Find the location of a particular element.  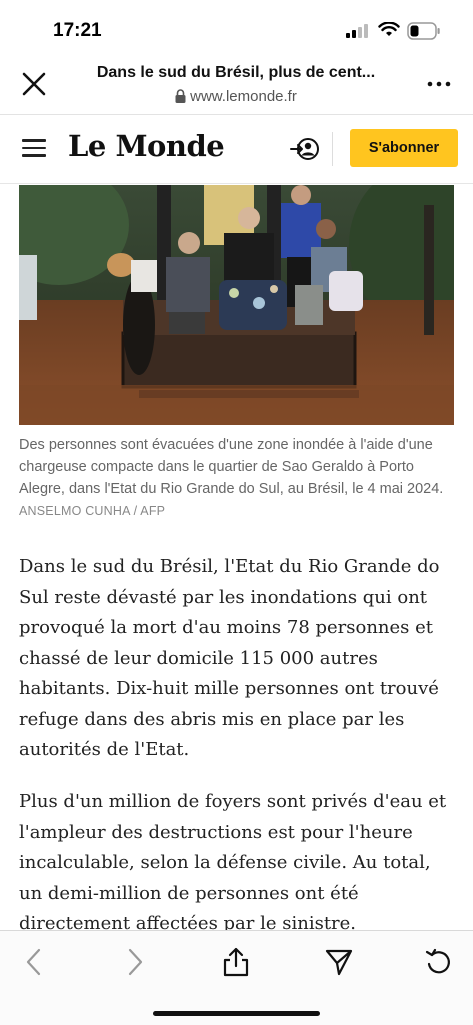

forward-button is located at coordinates (135, 962).